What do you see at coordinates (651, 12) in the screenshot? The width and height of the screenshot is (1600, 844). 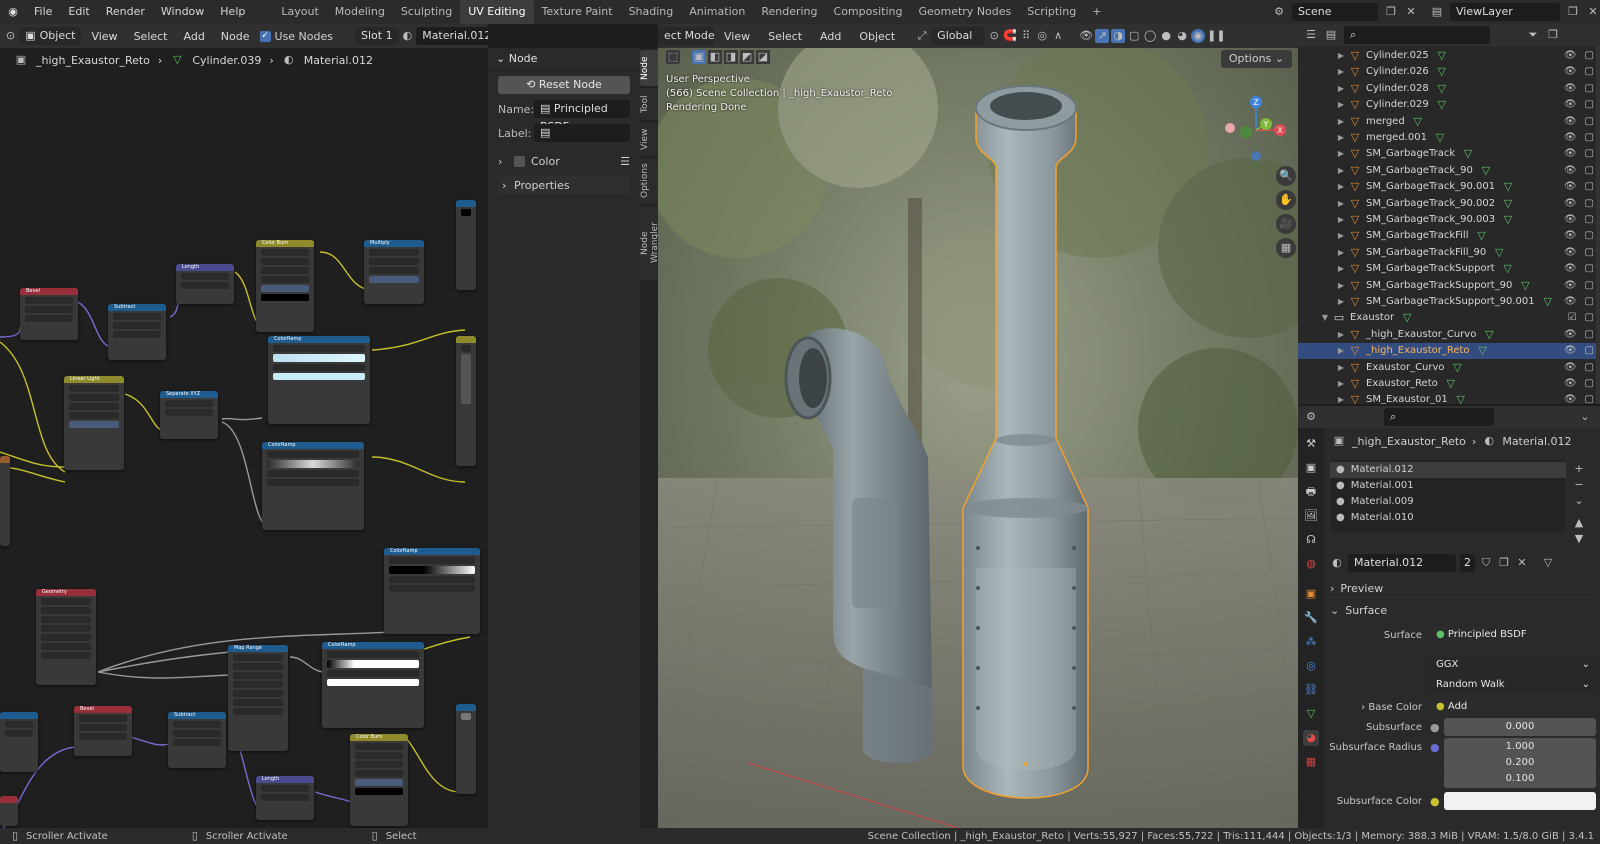 I see `tab-shading: Shading` at bounding box center [651, 12].